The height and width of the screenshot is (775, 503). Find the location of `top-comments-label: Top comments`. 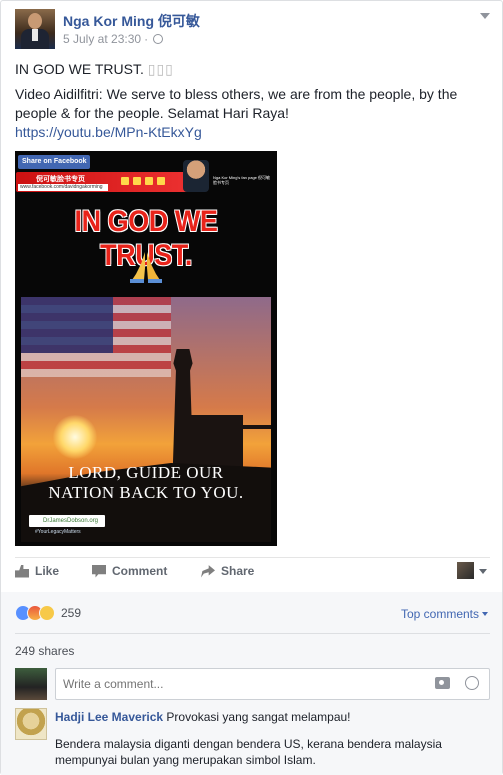

top-comments-label: Top comments is located at coordinates (439, 614).